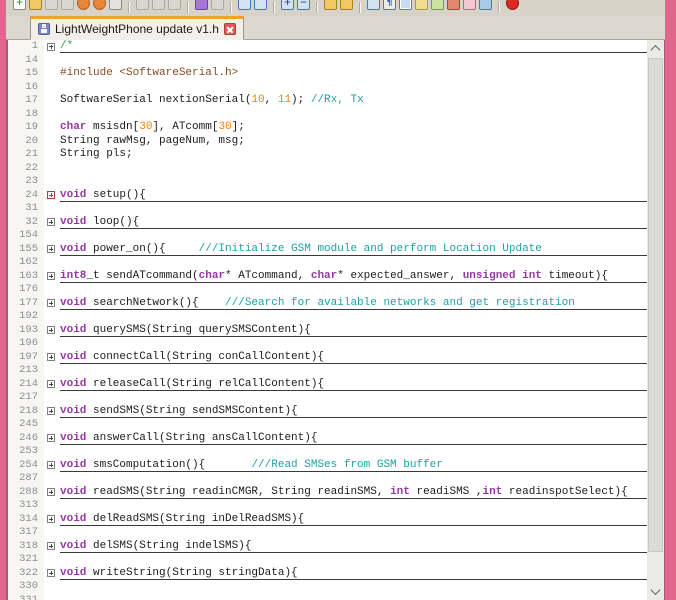 The image size is (676, 600). Describe the element at coordinates (327, 519) in the screenshot. I see `code-line-314: 314 void delReadSMS(String inDelReadSMS){` at that location.